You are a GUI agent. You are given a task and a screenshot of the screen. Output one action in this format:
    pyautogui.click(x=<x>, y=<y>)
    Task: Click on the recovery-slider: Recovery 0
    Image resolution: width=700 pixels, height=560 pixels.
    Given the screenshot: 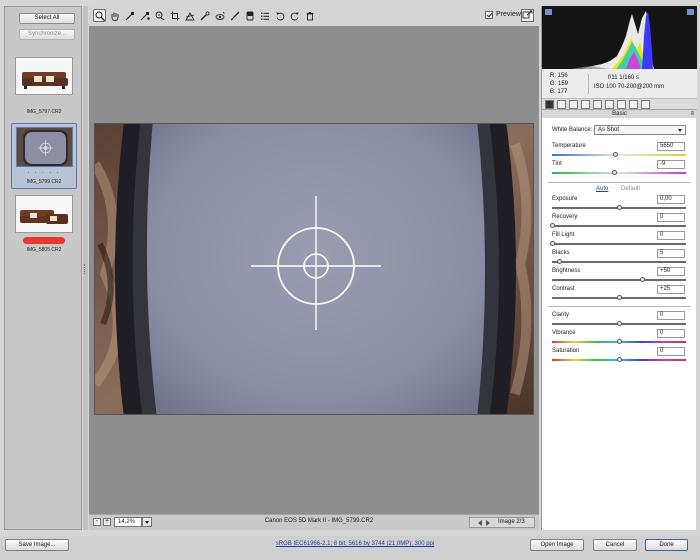 What is the action you would take?
    pyautogui.click(x=619, y=222)
    